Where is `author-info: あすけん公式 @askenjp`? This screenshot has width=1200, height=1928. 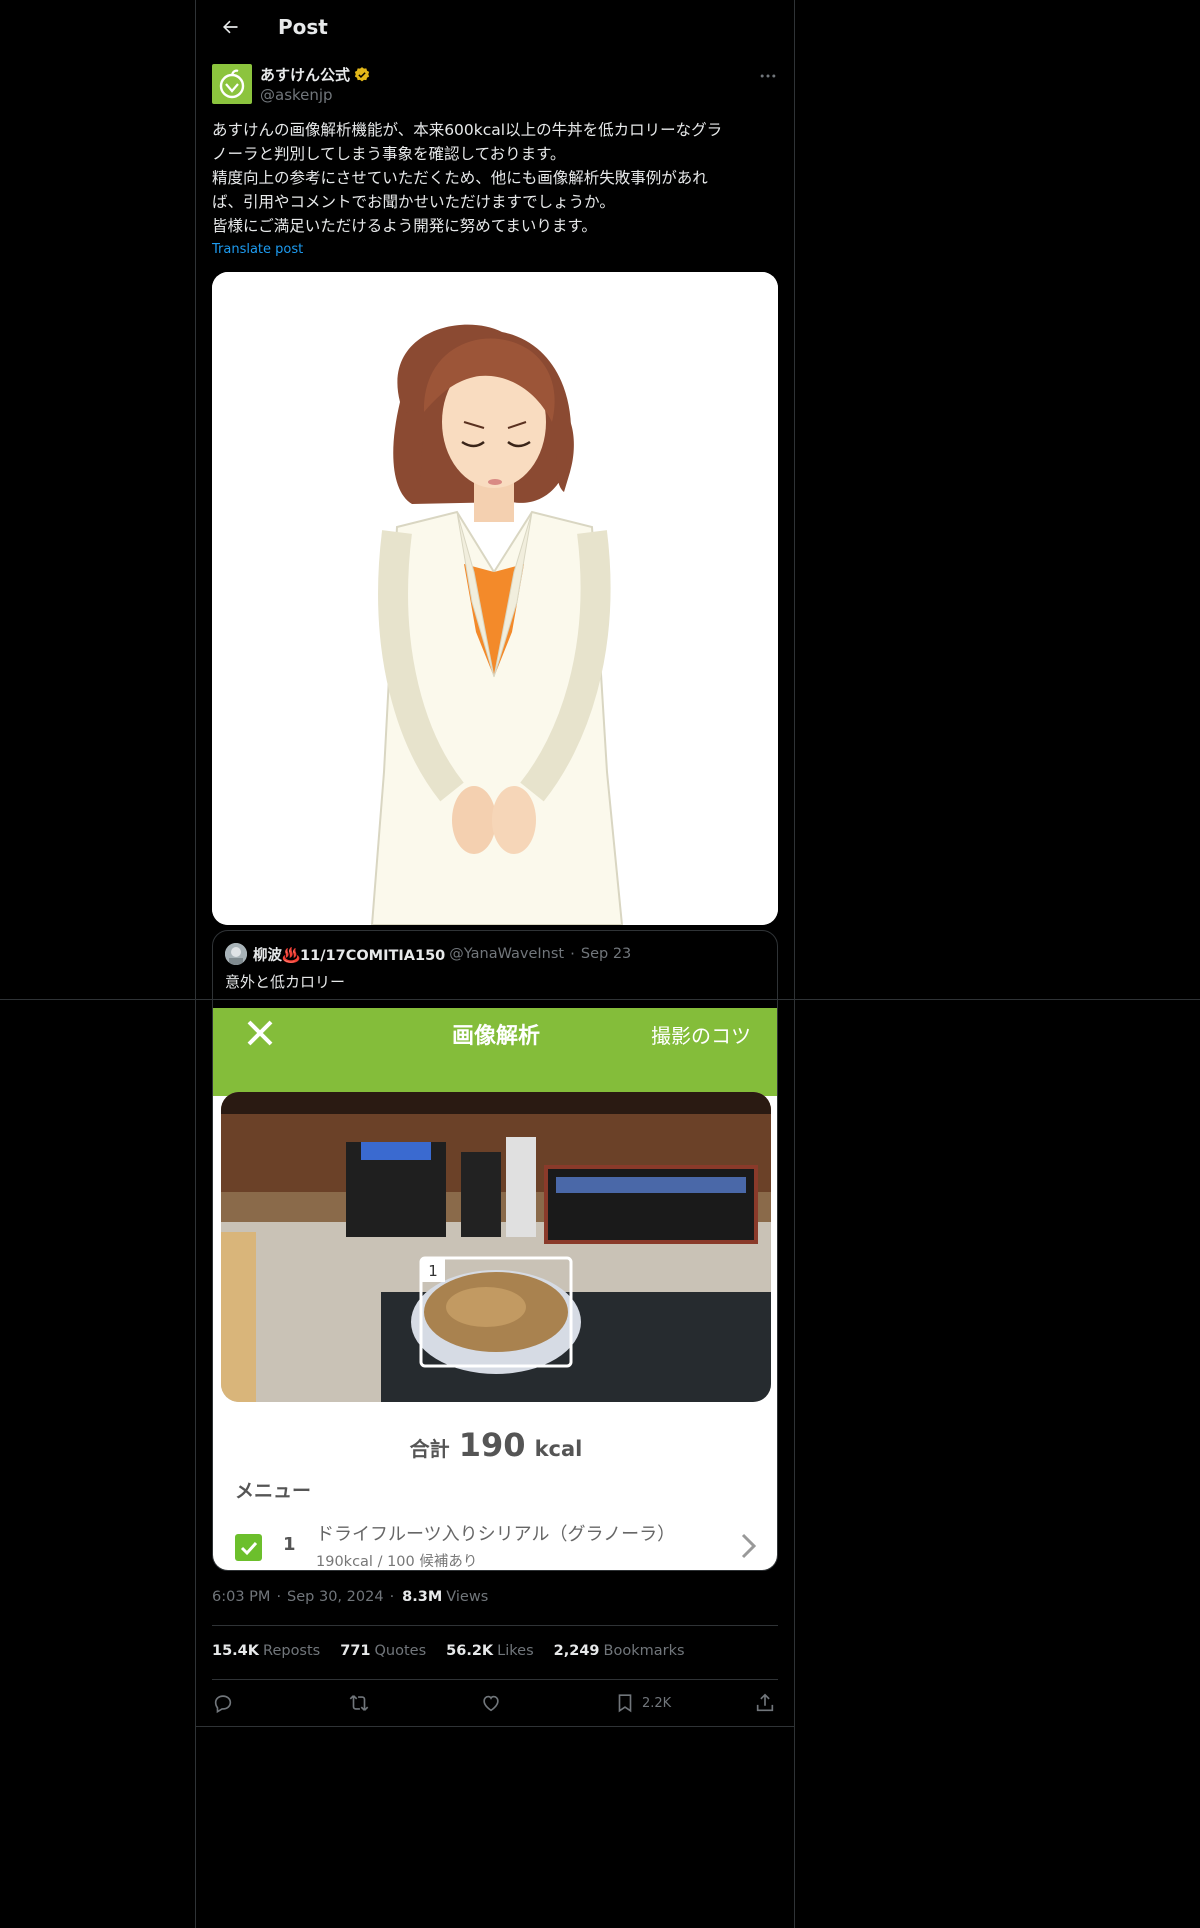
author-info: あすけん公式 @askenjp is located at coordinates (315, 84).